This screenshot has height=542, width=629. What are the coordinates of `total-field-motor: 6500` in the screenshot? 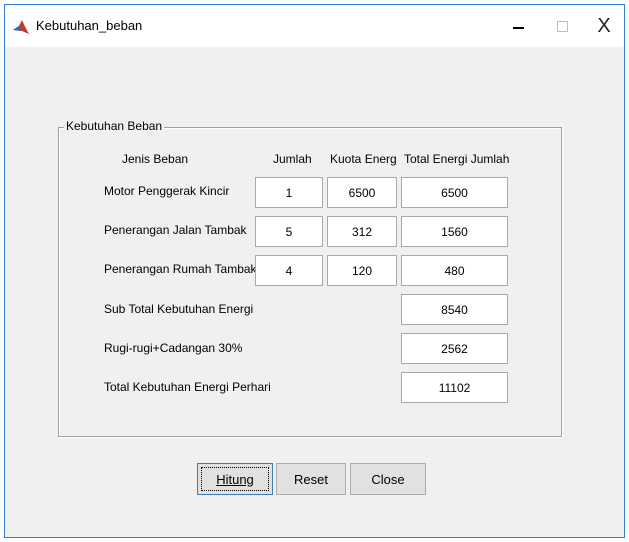 It's located at (454, 192).